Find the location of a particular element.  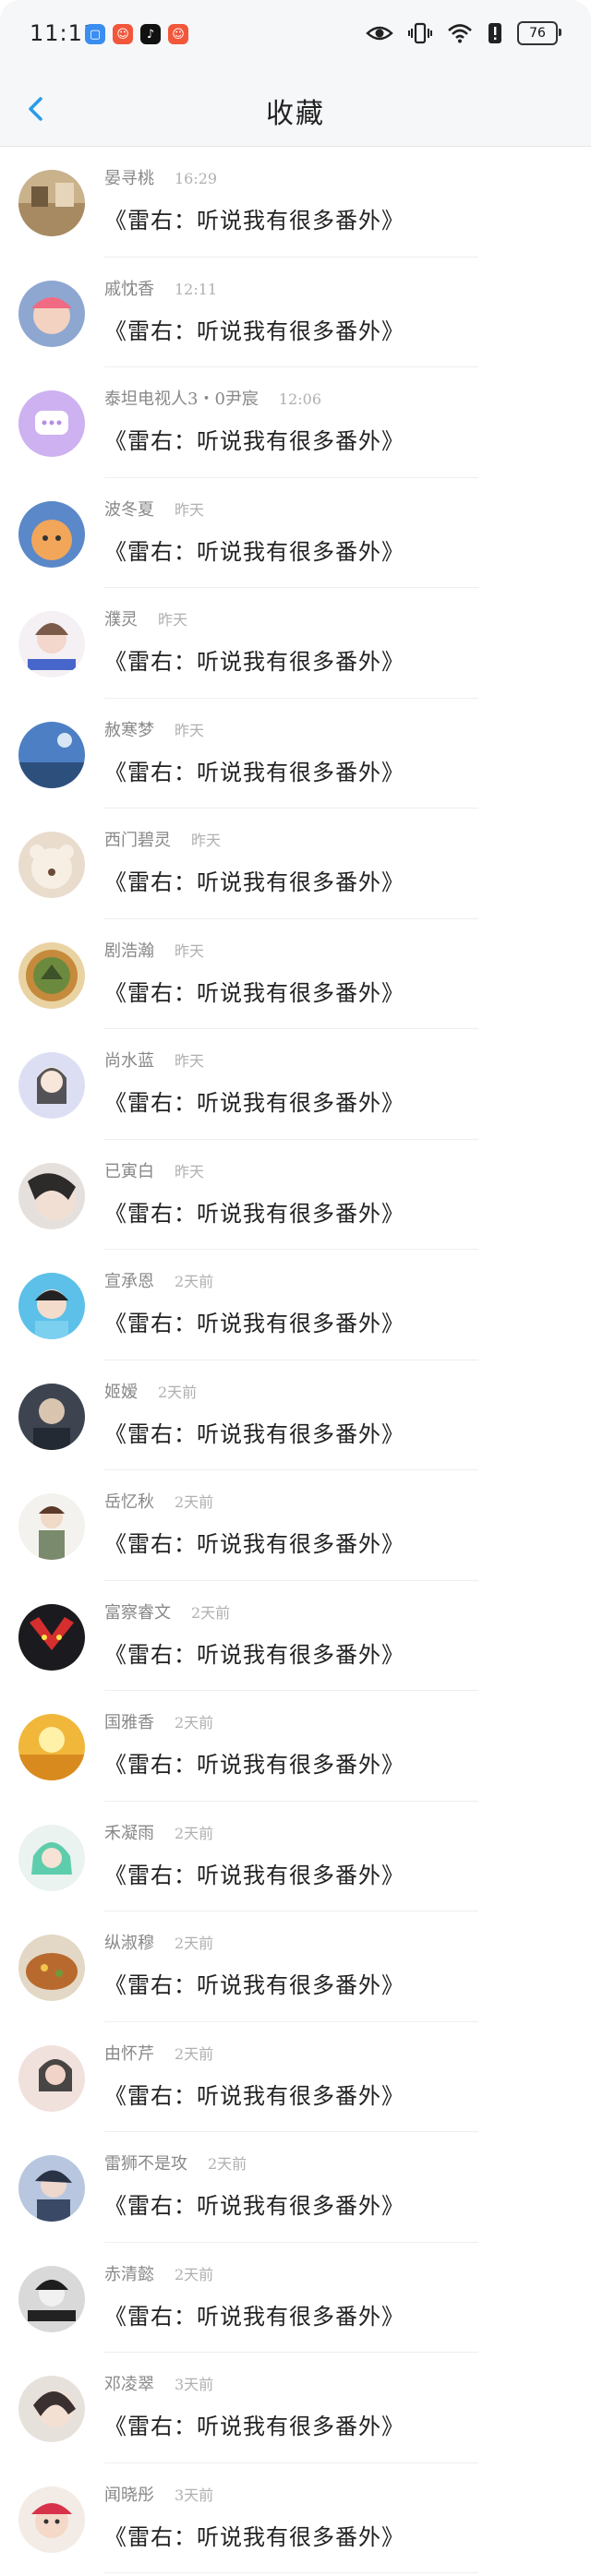

list-item: 赦寒梦 昨天《雷右：听说我有很多番外》 is located at coordinates (295, 754).